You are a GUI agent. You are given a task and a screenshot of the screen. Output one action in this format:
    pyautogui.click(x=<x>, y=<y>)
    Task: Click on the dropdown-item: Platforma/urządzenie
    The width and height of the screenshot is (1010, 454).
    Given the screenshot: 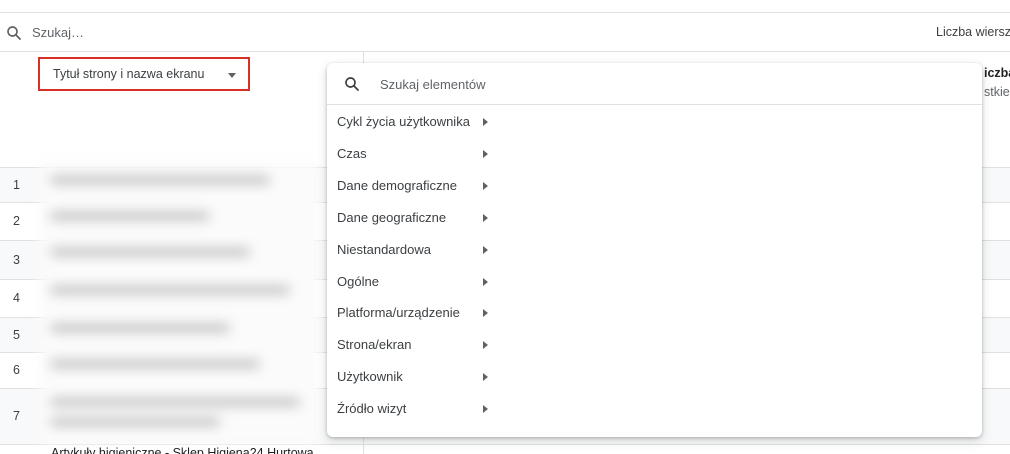 What is the action you would take?
    pyautogui.click(x=414, y=313)
    